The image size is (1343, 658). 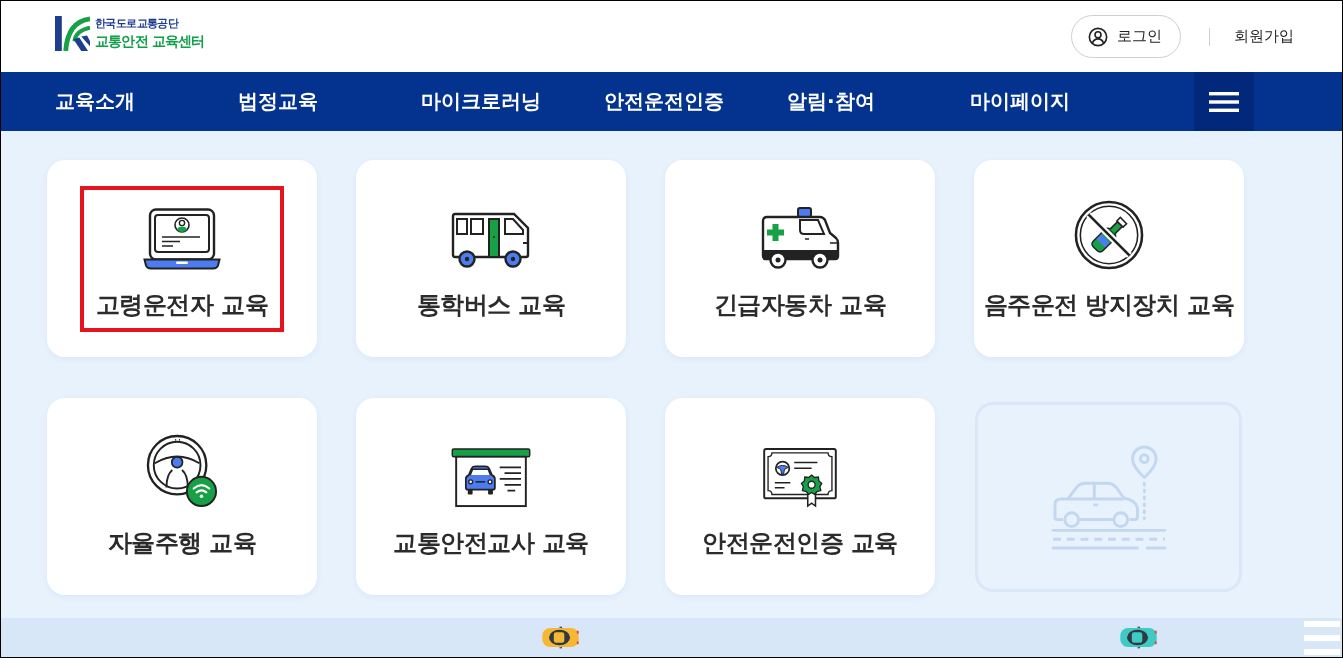 What do you see at coordinates (800, 477) in the screenshot?
I see `certificate-icon` at bounding box center [800, 477].